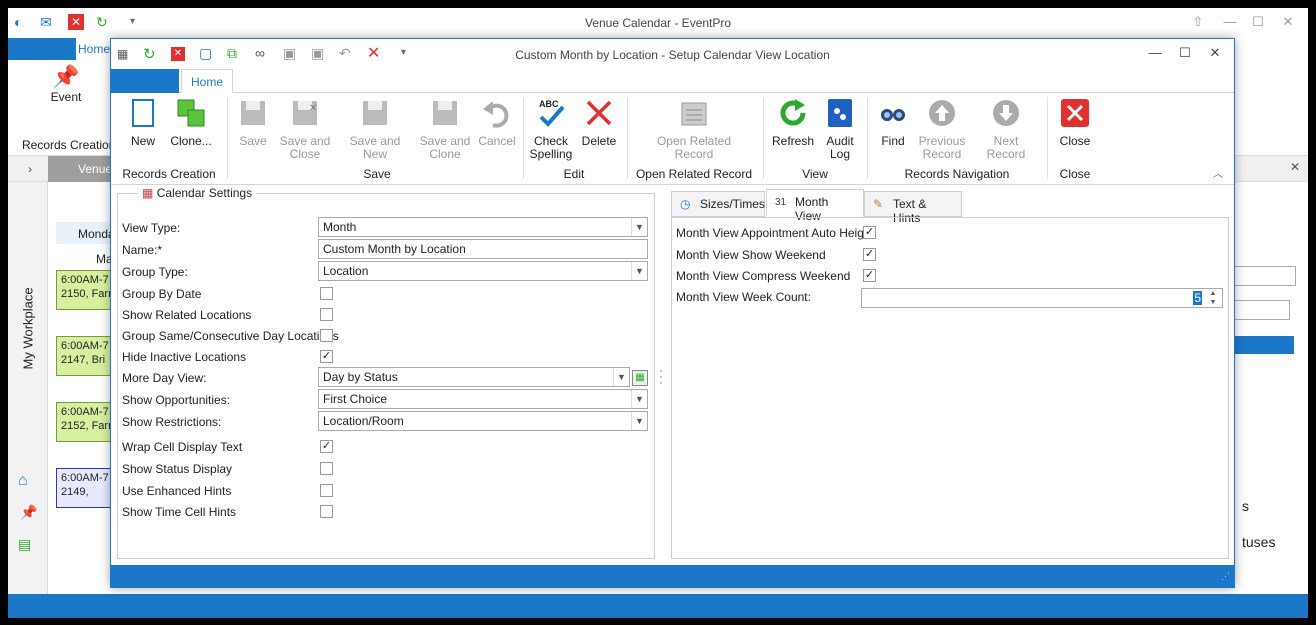 The width and height of the screenshot is (1316, 625). What do you see at coordinates (483, 399) in the screenshot?
I see `show-opportunities-select: First Choice ▼` at bounding box center [483, 399].